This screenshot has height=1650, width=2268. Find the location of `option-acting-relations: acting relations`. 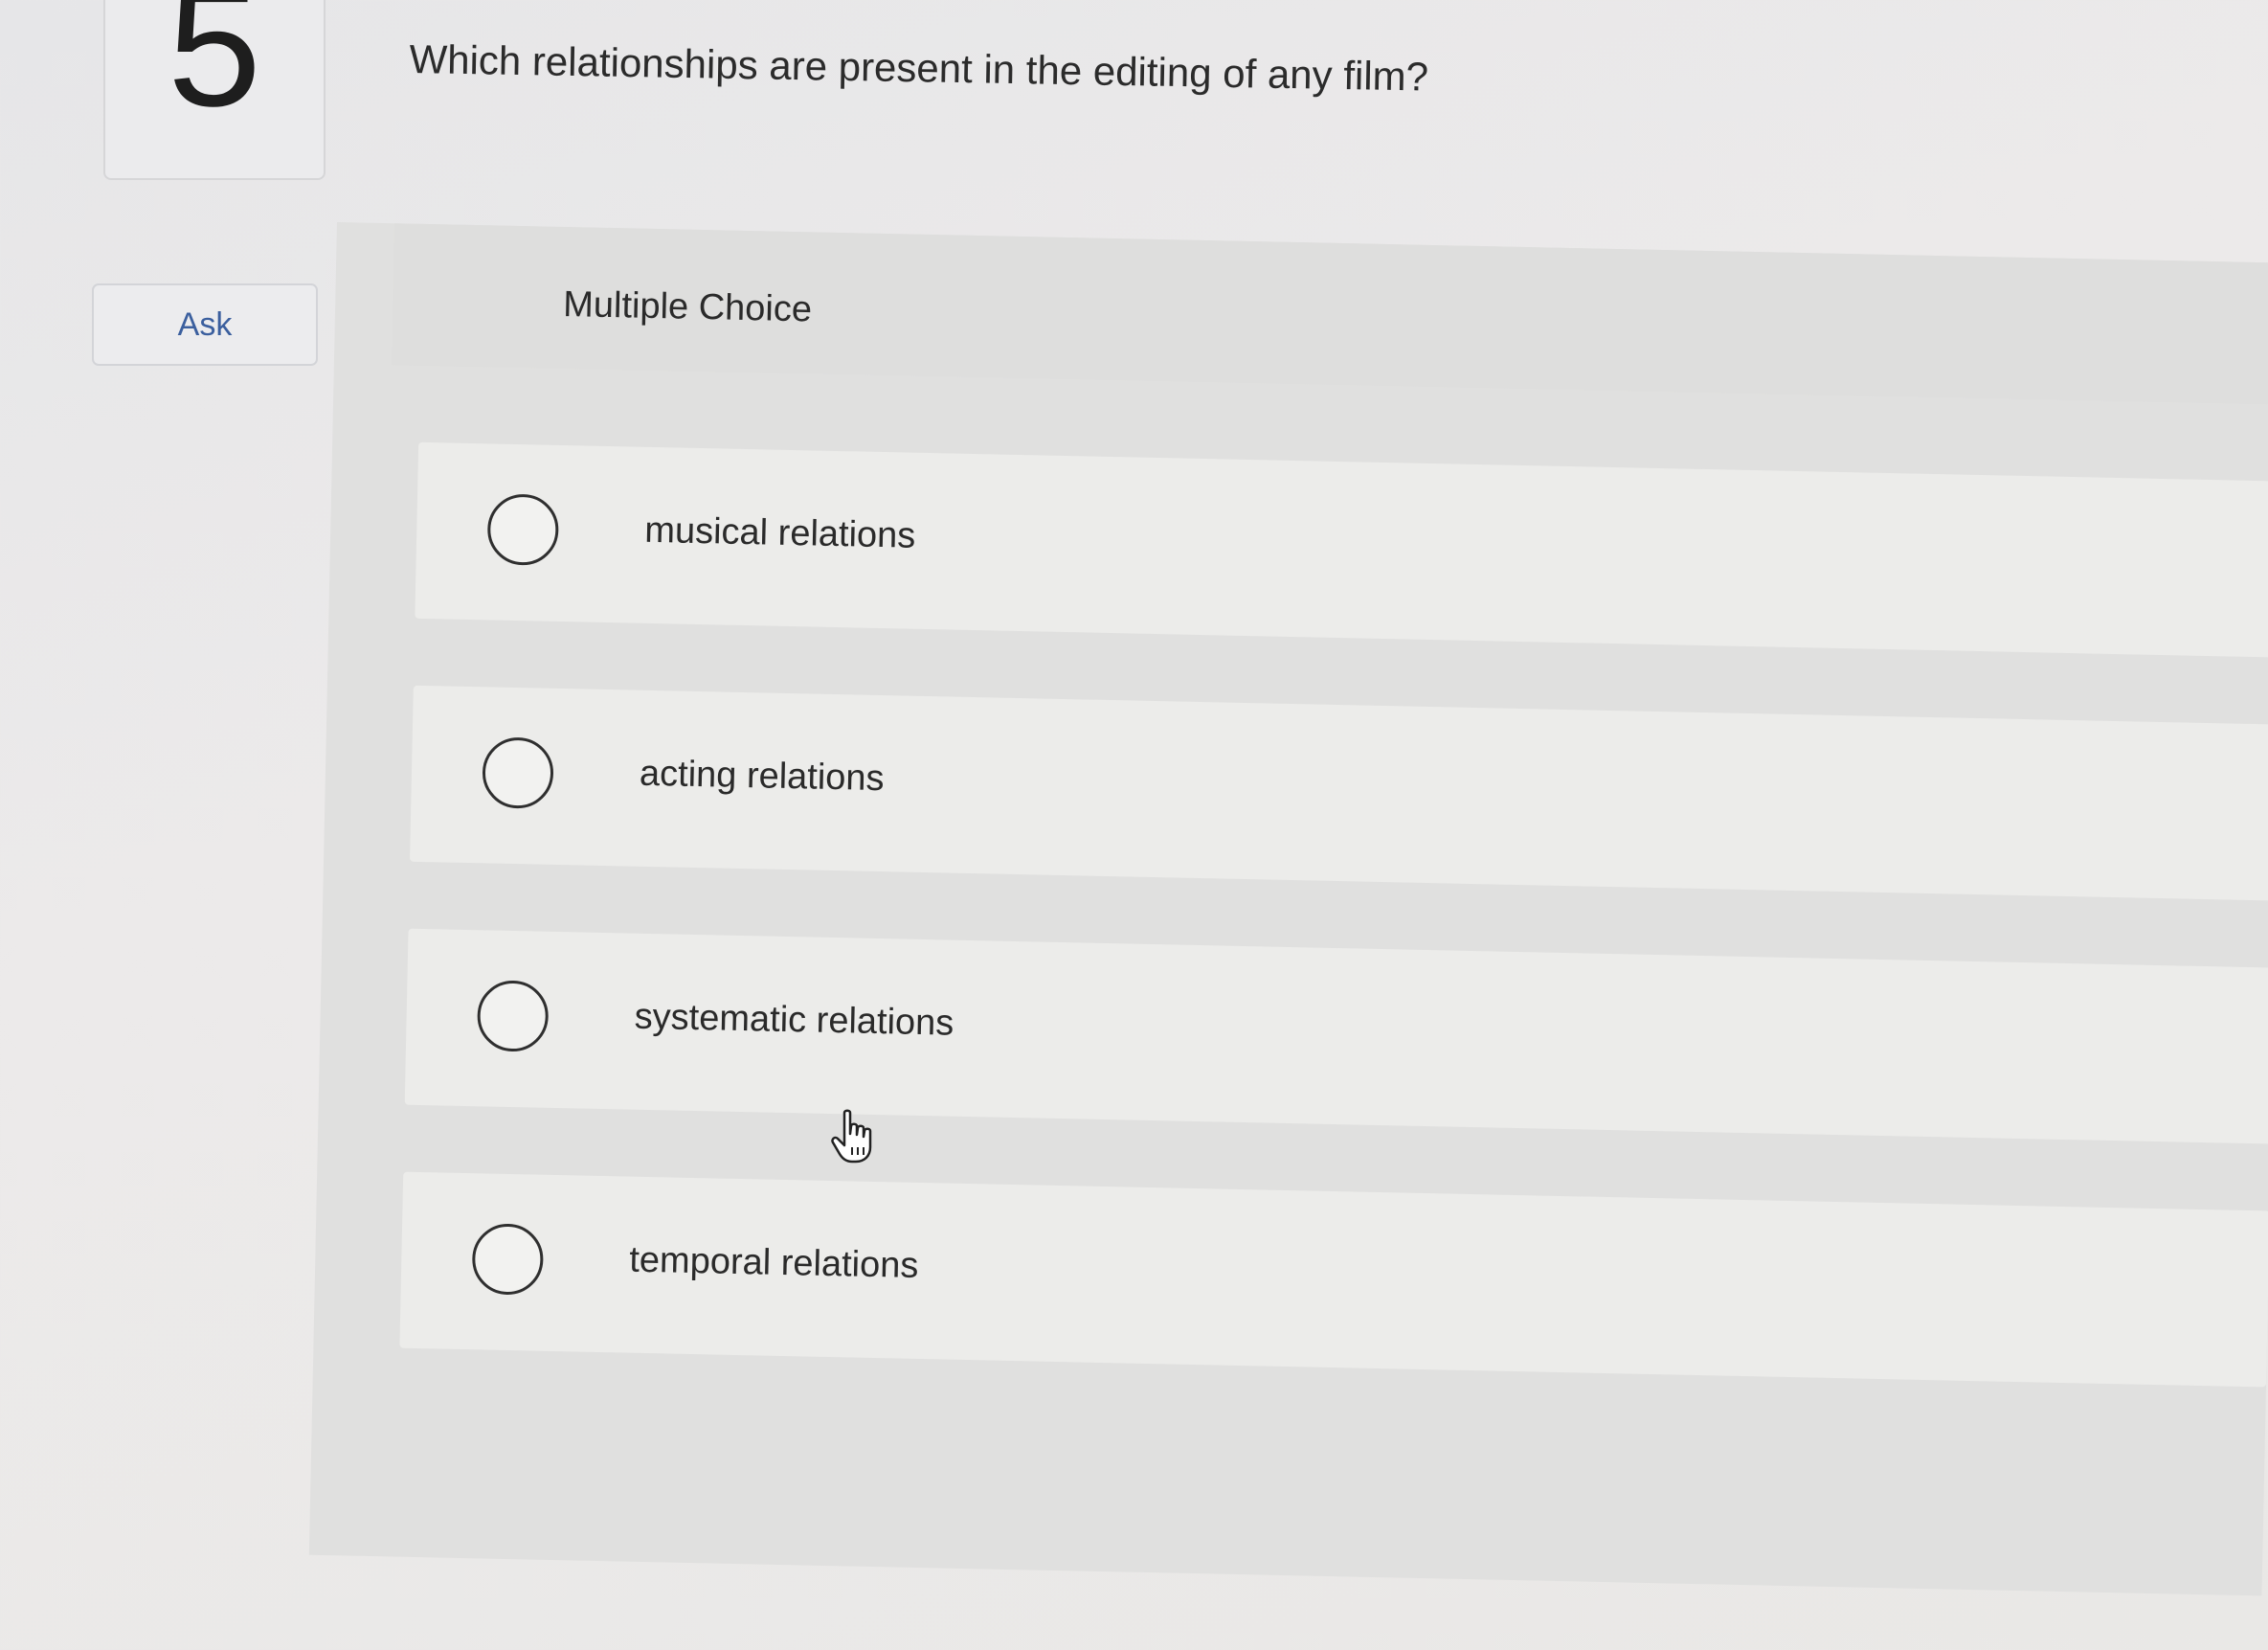

option-acting-relations: acting relations is located at coordinates (1339, 793).